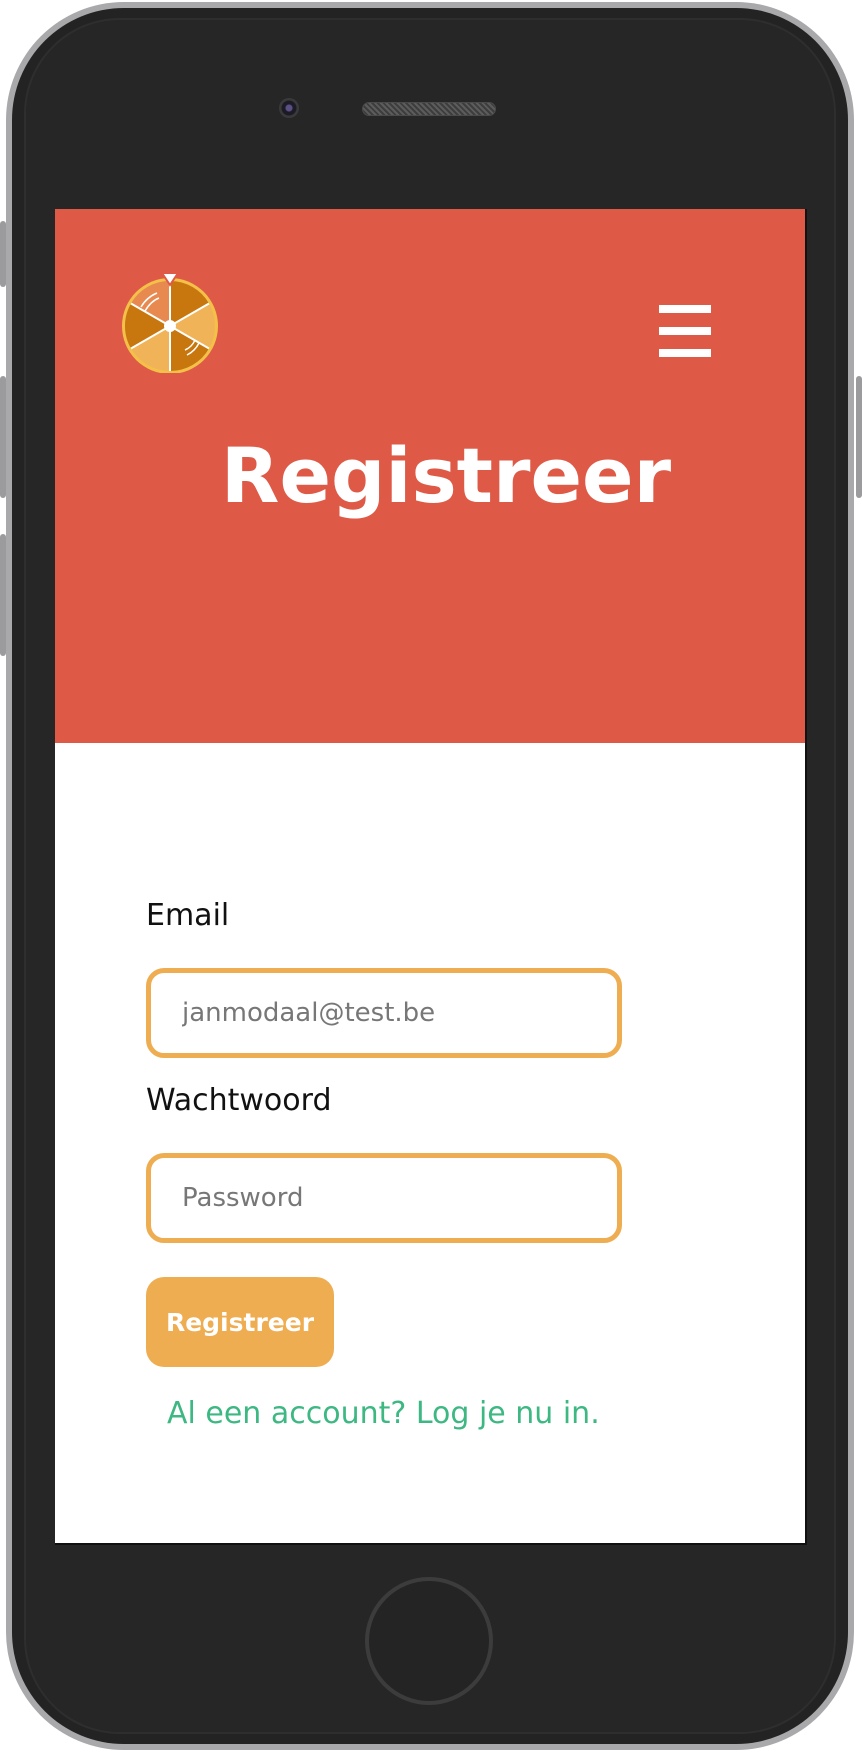  What do you see at coordinates (289, 108) in the screenshot?
I see `front-camera` at bounding box center [289, 108].